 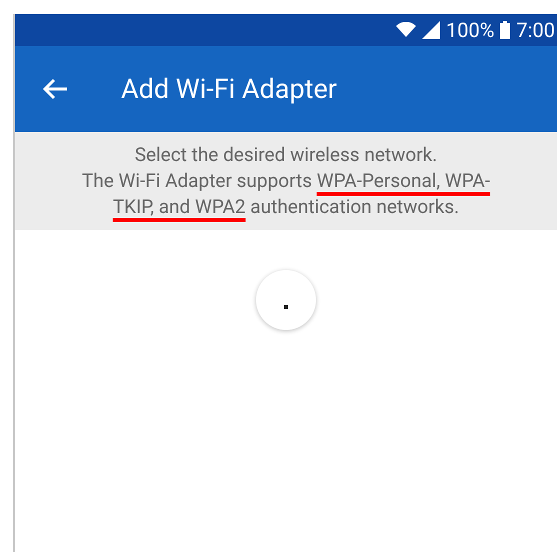 What do you see at coordinates (431, 30) in the screenshot?
I see `signal-icon` at bounding box center [431, 30].